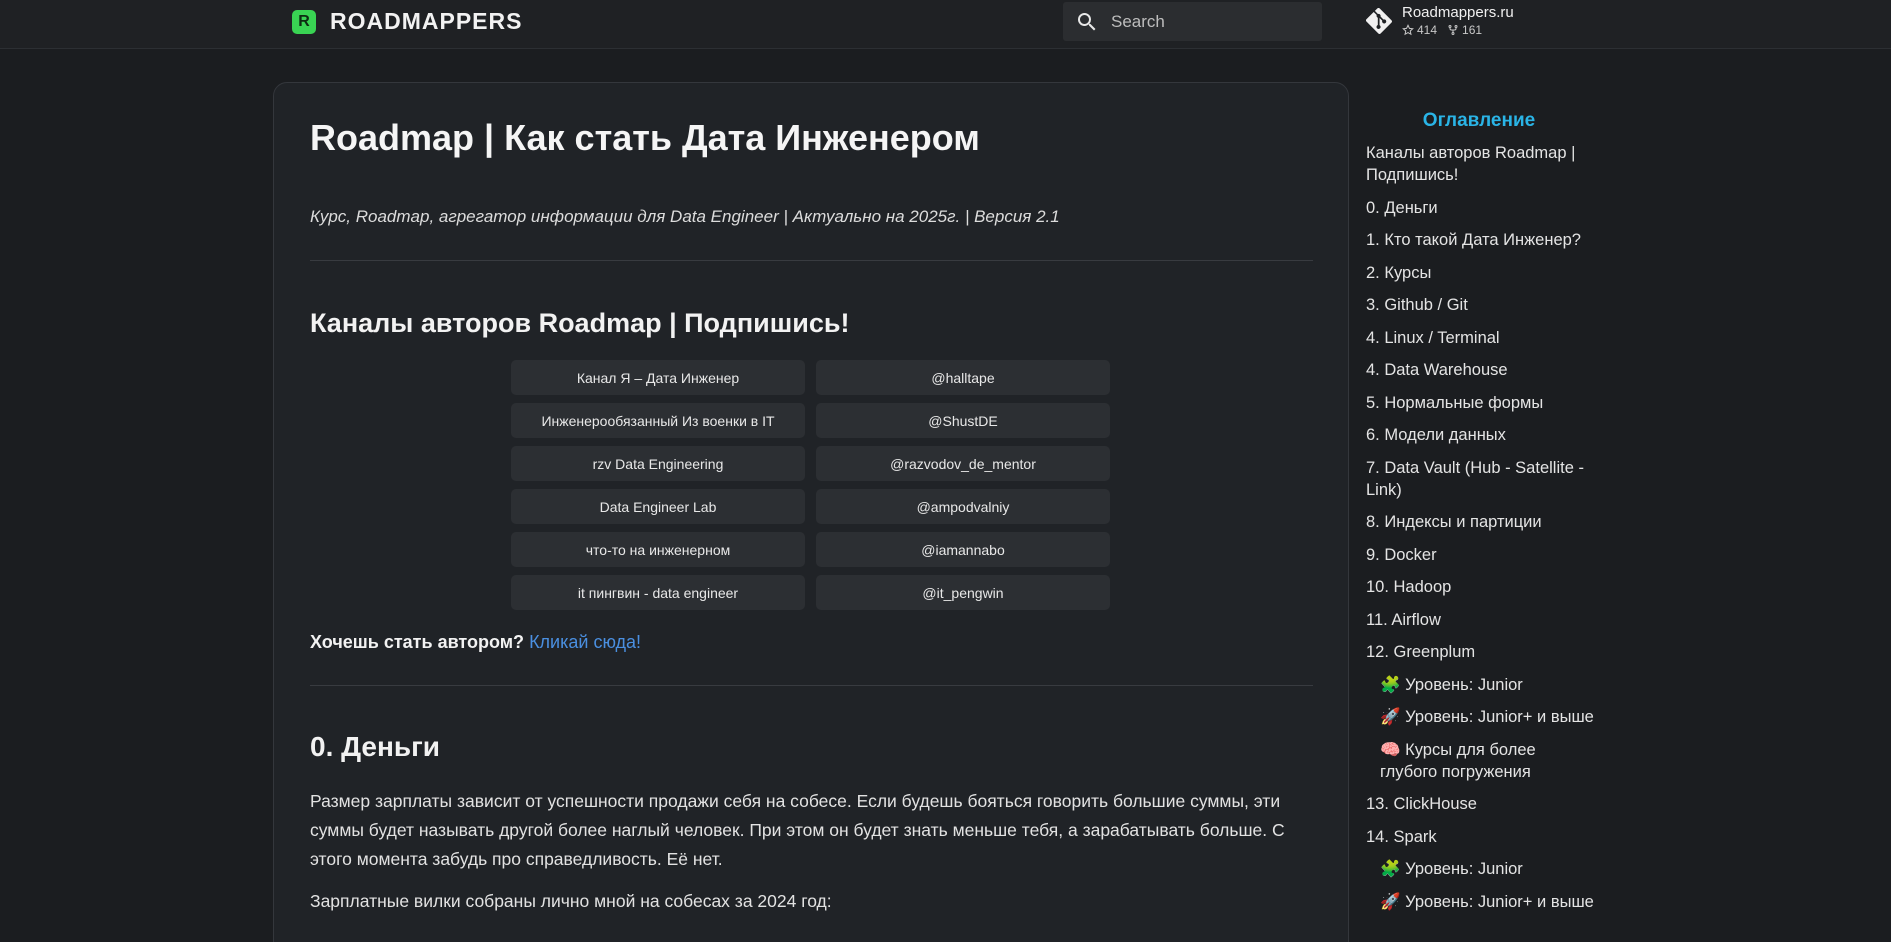 Image resolution: width=1891 pixels, height=942 pixels. What do you see at coordinates (580, 323) in the screenshot?
I see `channels-heading: Каналы авторов Roadmap | Подпишись!` at bounding box center [580, 323].